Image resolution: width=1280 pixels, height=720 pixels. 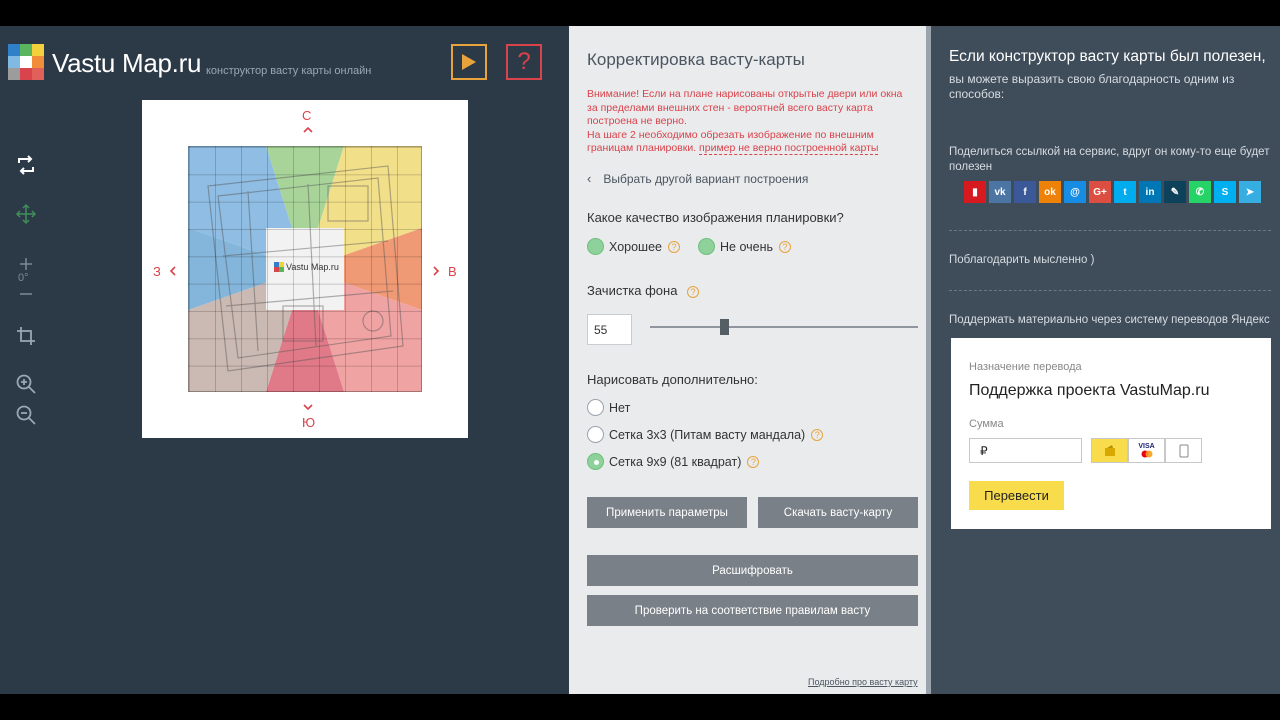 I want to click on draw-option-9x9: Сетка 9х9 (81 квадрат) ?, so click(x=673, y=461).